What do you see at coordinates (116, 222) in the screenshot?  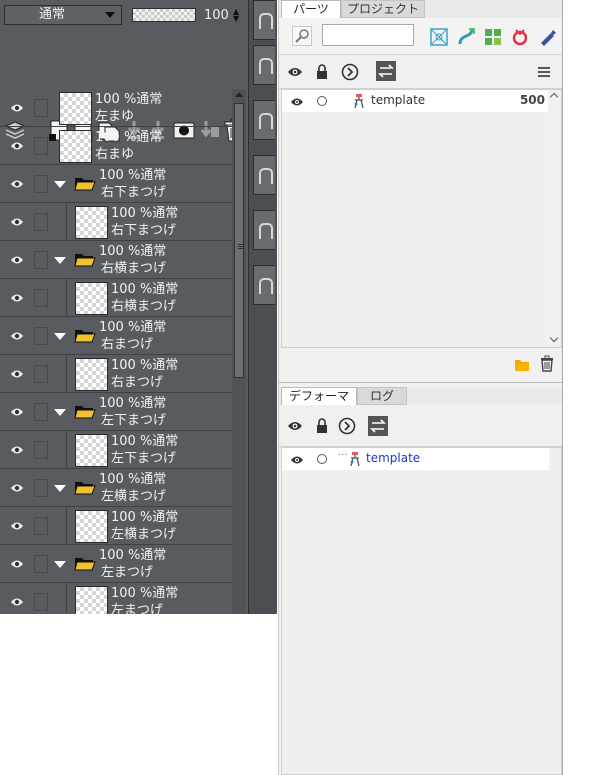 I see `layer-row: 100 %通常 右下まつげ` at bounding box center [116, 222].